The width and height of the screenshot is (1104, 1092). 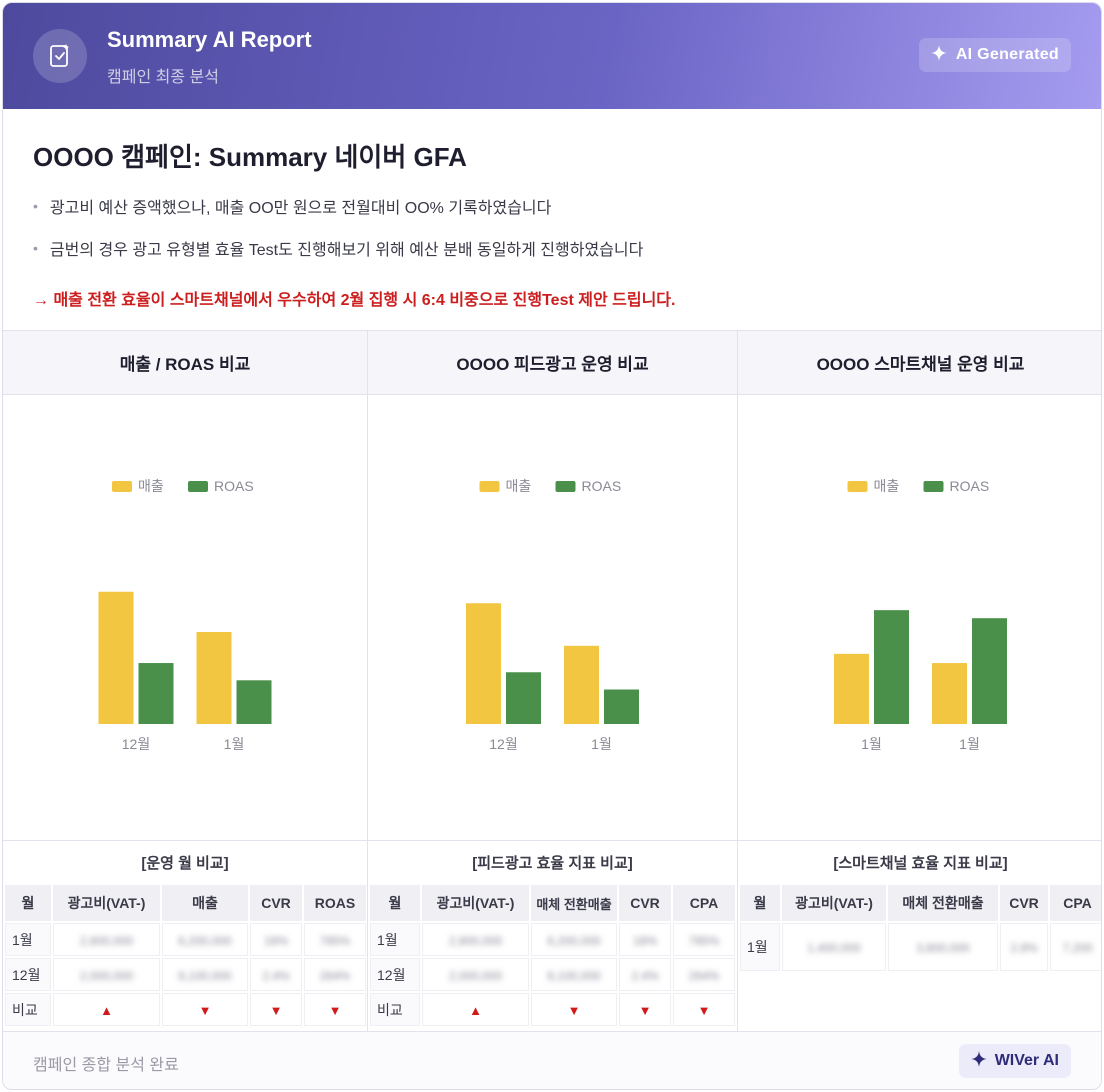 I want to click on blurred-value: 3,800,000, so click(x=943, y=948).